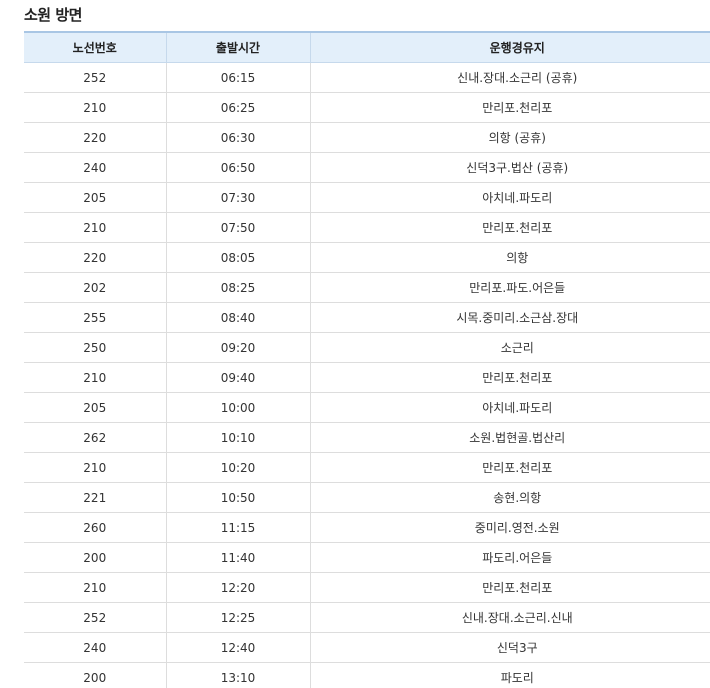  I want to click on departure-time-cell: 10:00, so click(237, 407).